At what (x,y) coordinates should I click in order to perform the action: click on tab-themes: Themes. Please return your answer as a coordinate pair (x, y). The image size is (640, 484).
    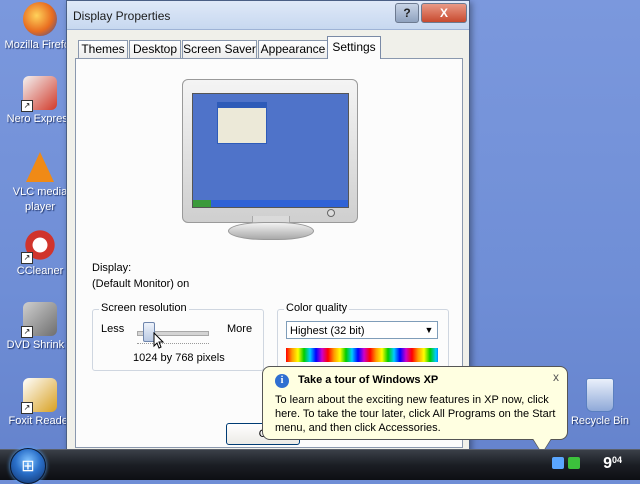
    Looking at the image, I should click on (103, 49).